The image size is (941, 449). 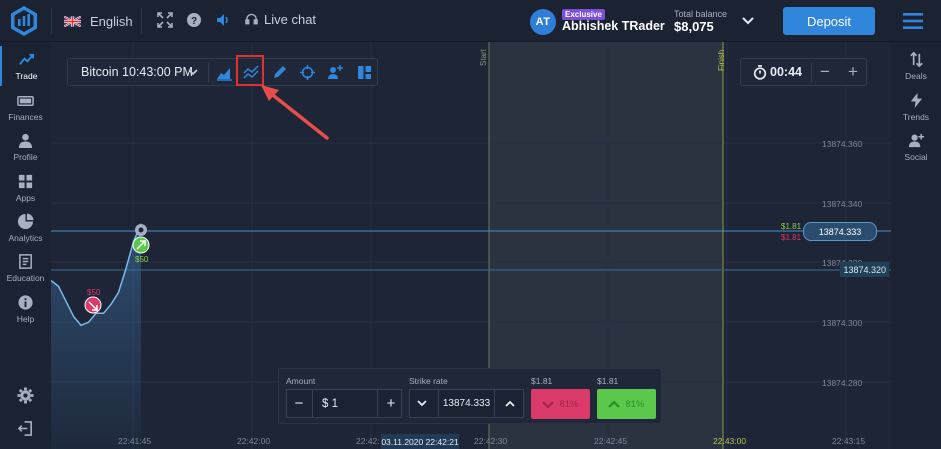 I want to click on user-name: Abhishek TRader, so click(x=613, y=26).